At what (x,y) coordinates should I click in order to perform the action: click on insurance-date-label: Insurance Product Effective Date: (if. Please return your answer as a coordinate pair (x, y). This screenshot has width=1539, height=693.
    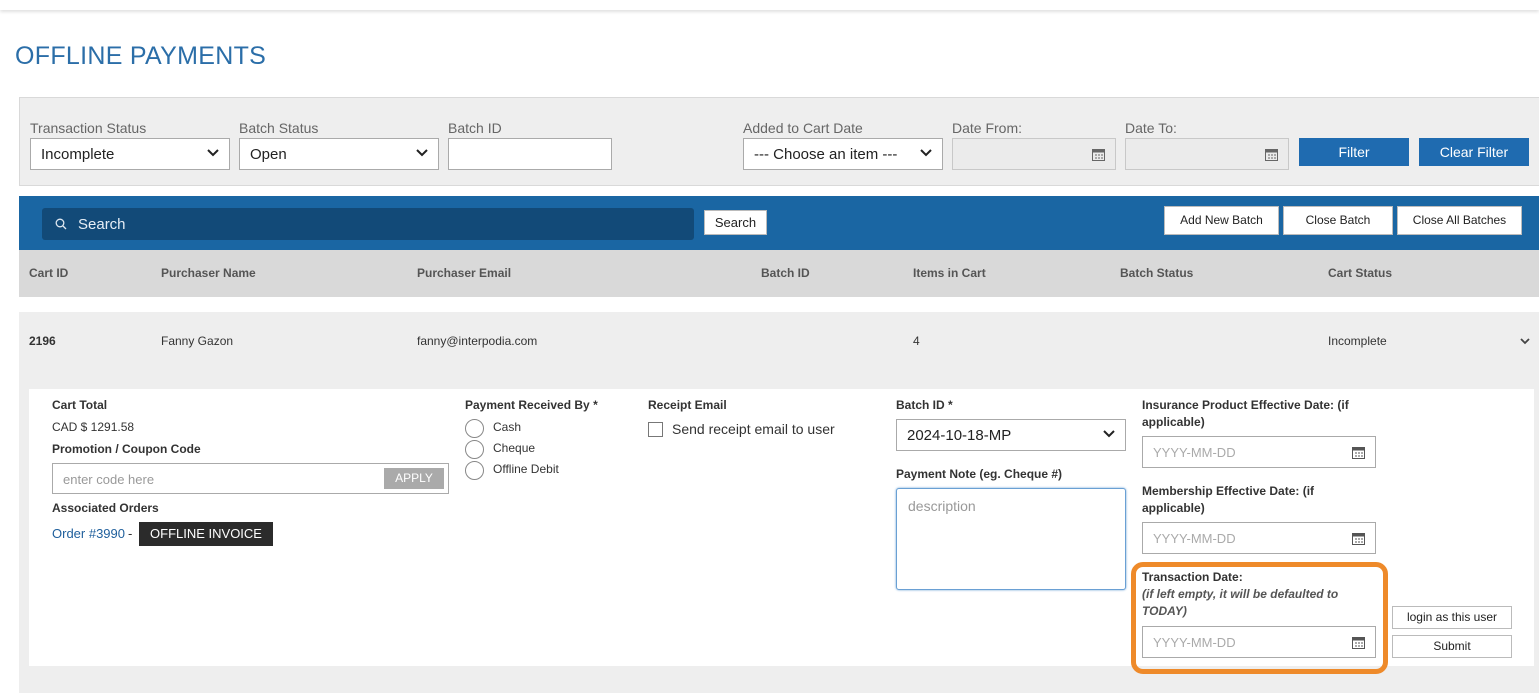
    Looking at the image, I should click on (1245, 405).